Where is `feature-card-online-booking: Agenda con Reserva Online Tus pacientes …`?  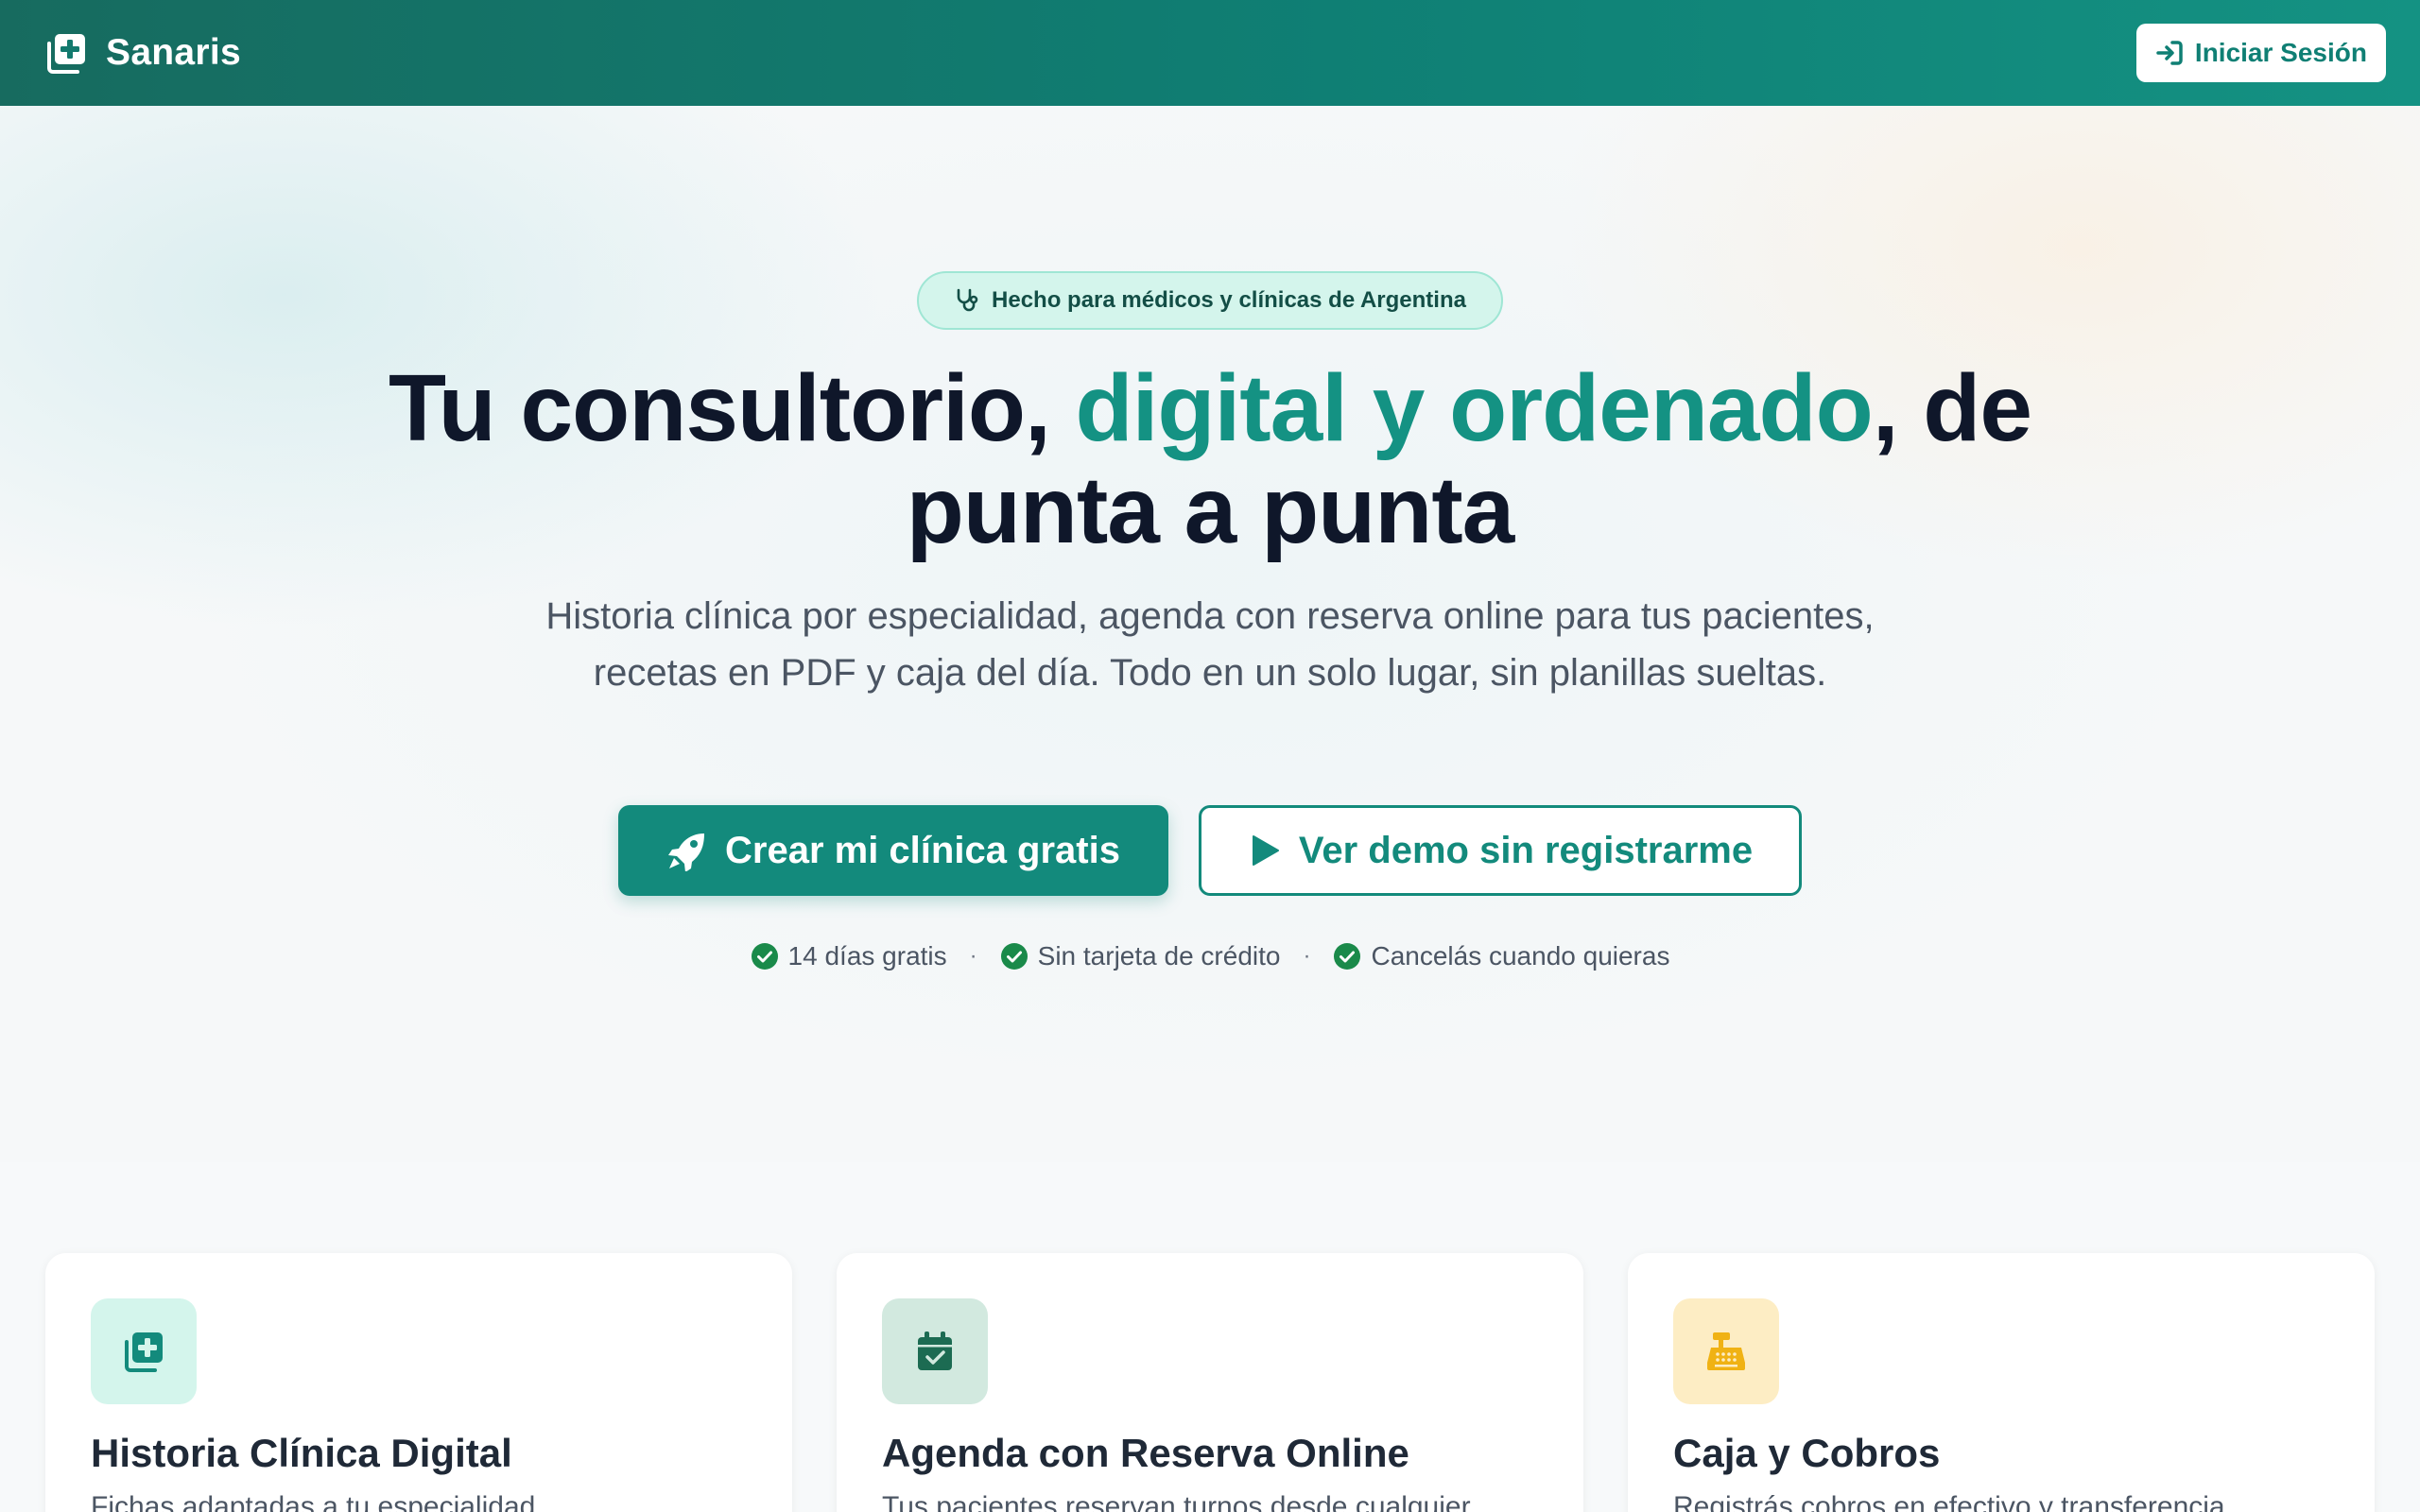
feature-card-online-booking: Agenda con Reserva Online Tus pacientes … is located at coordinates (1210, 1382).